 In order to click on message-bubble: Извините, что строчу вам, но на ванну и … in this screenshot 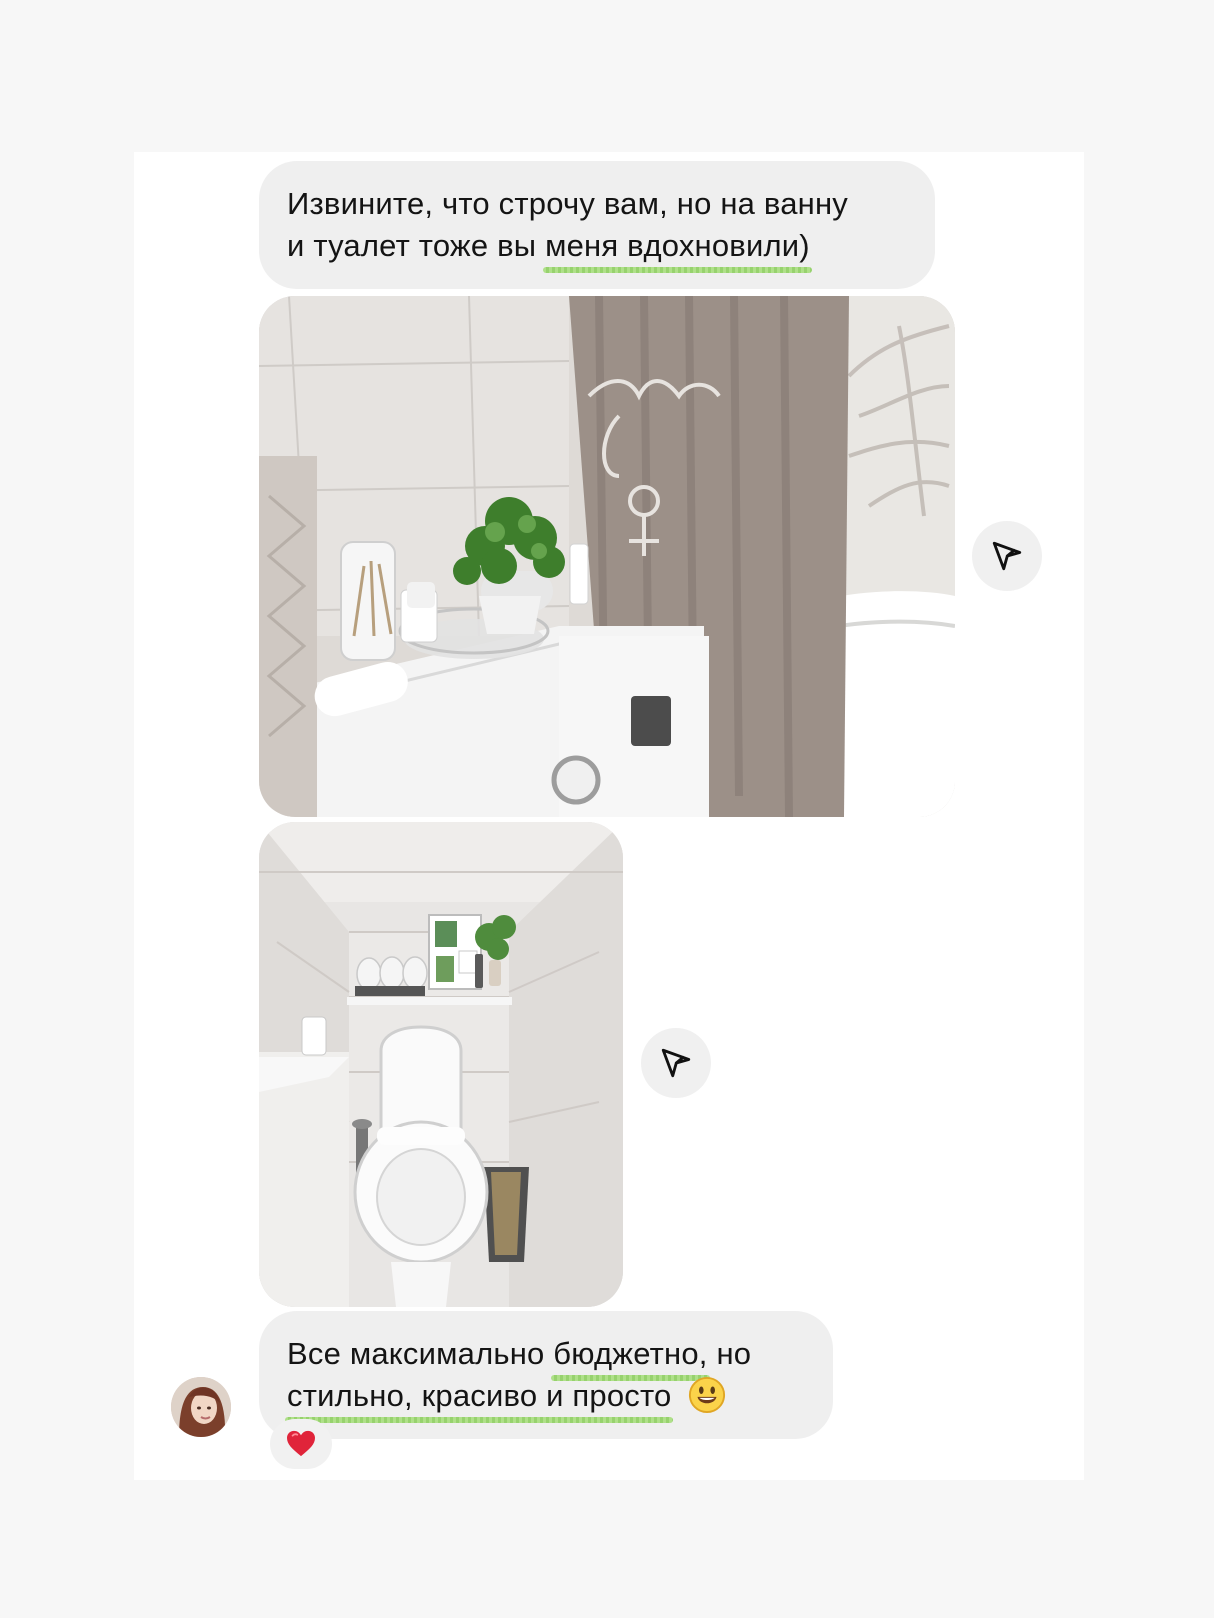, I will do `click(597, 225)`.